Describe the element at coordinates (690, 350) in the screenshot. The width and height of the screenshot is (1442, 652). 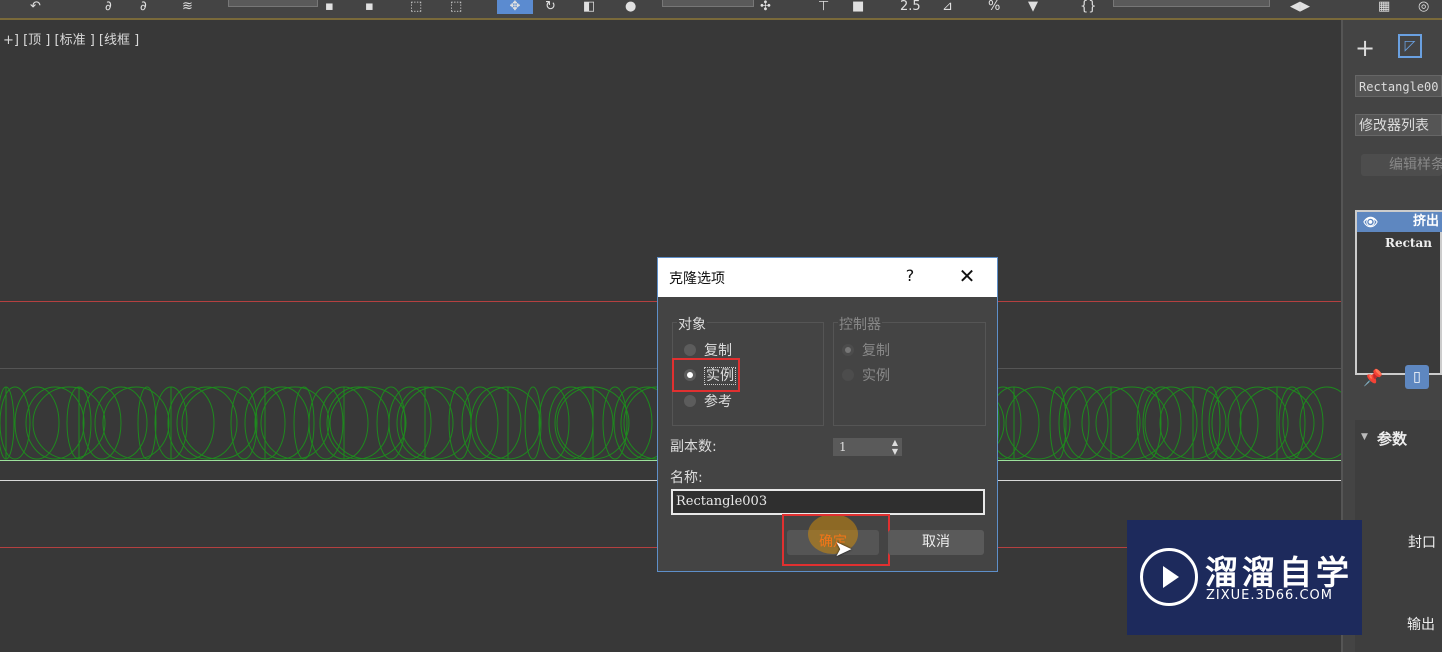
I see `object-copy-radio` at that location.